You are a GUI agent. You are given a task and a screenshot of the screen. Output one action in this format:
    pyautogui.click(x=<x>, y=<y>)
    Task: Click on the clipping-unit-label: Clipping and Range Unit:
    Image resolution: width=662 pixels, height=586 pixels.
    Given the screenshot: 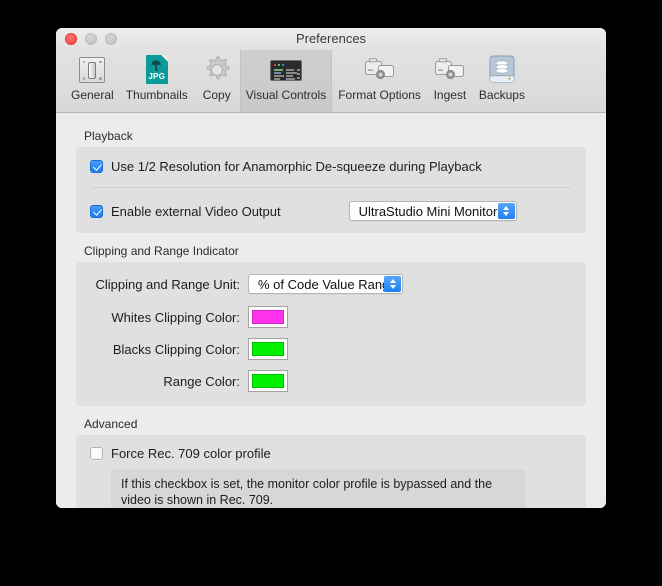 What is the action you would take?
    pyautogui.click(x=167, y=284)
    